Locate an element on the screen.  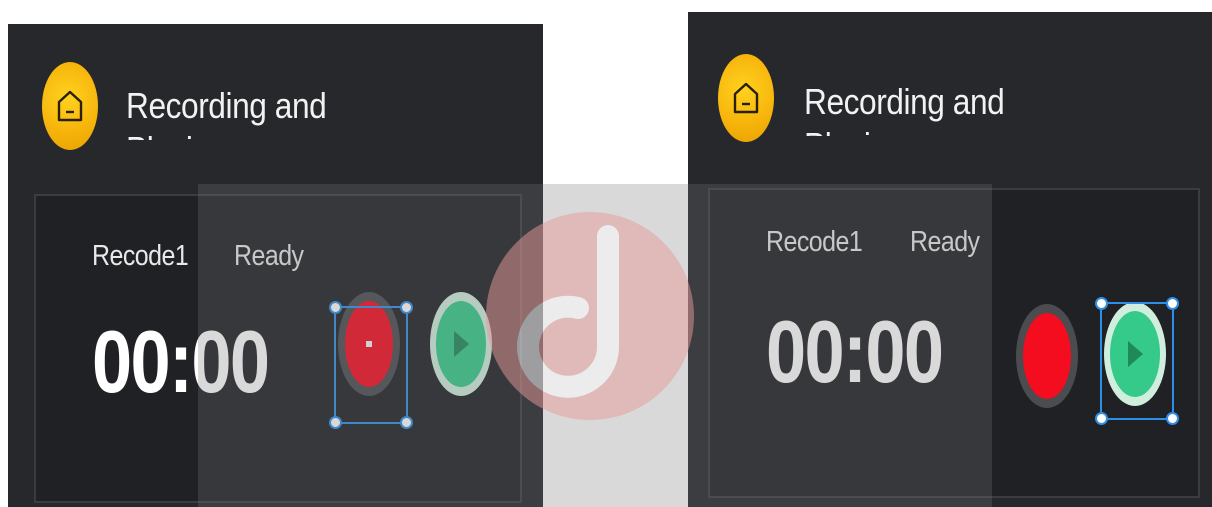
record-button is located at coordinates (1047, 356).